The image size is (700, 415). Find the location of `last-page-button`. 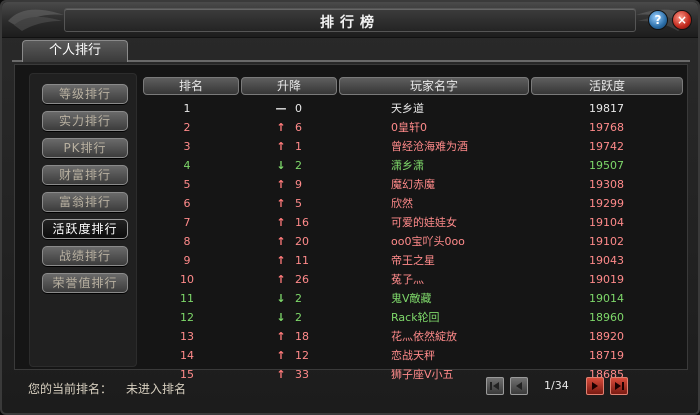

last-page-button is located at coordinates (619, 386).